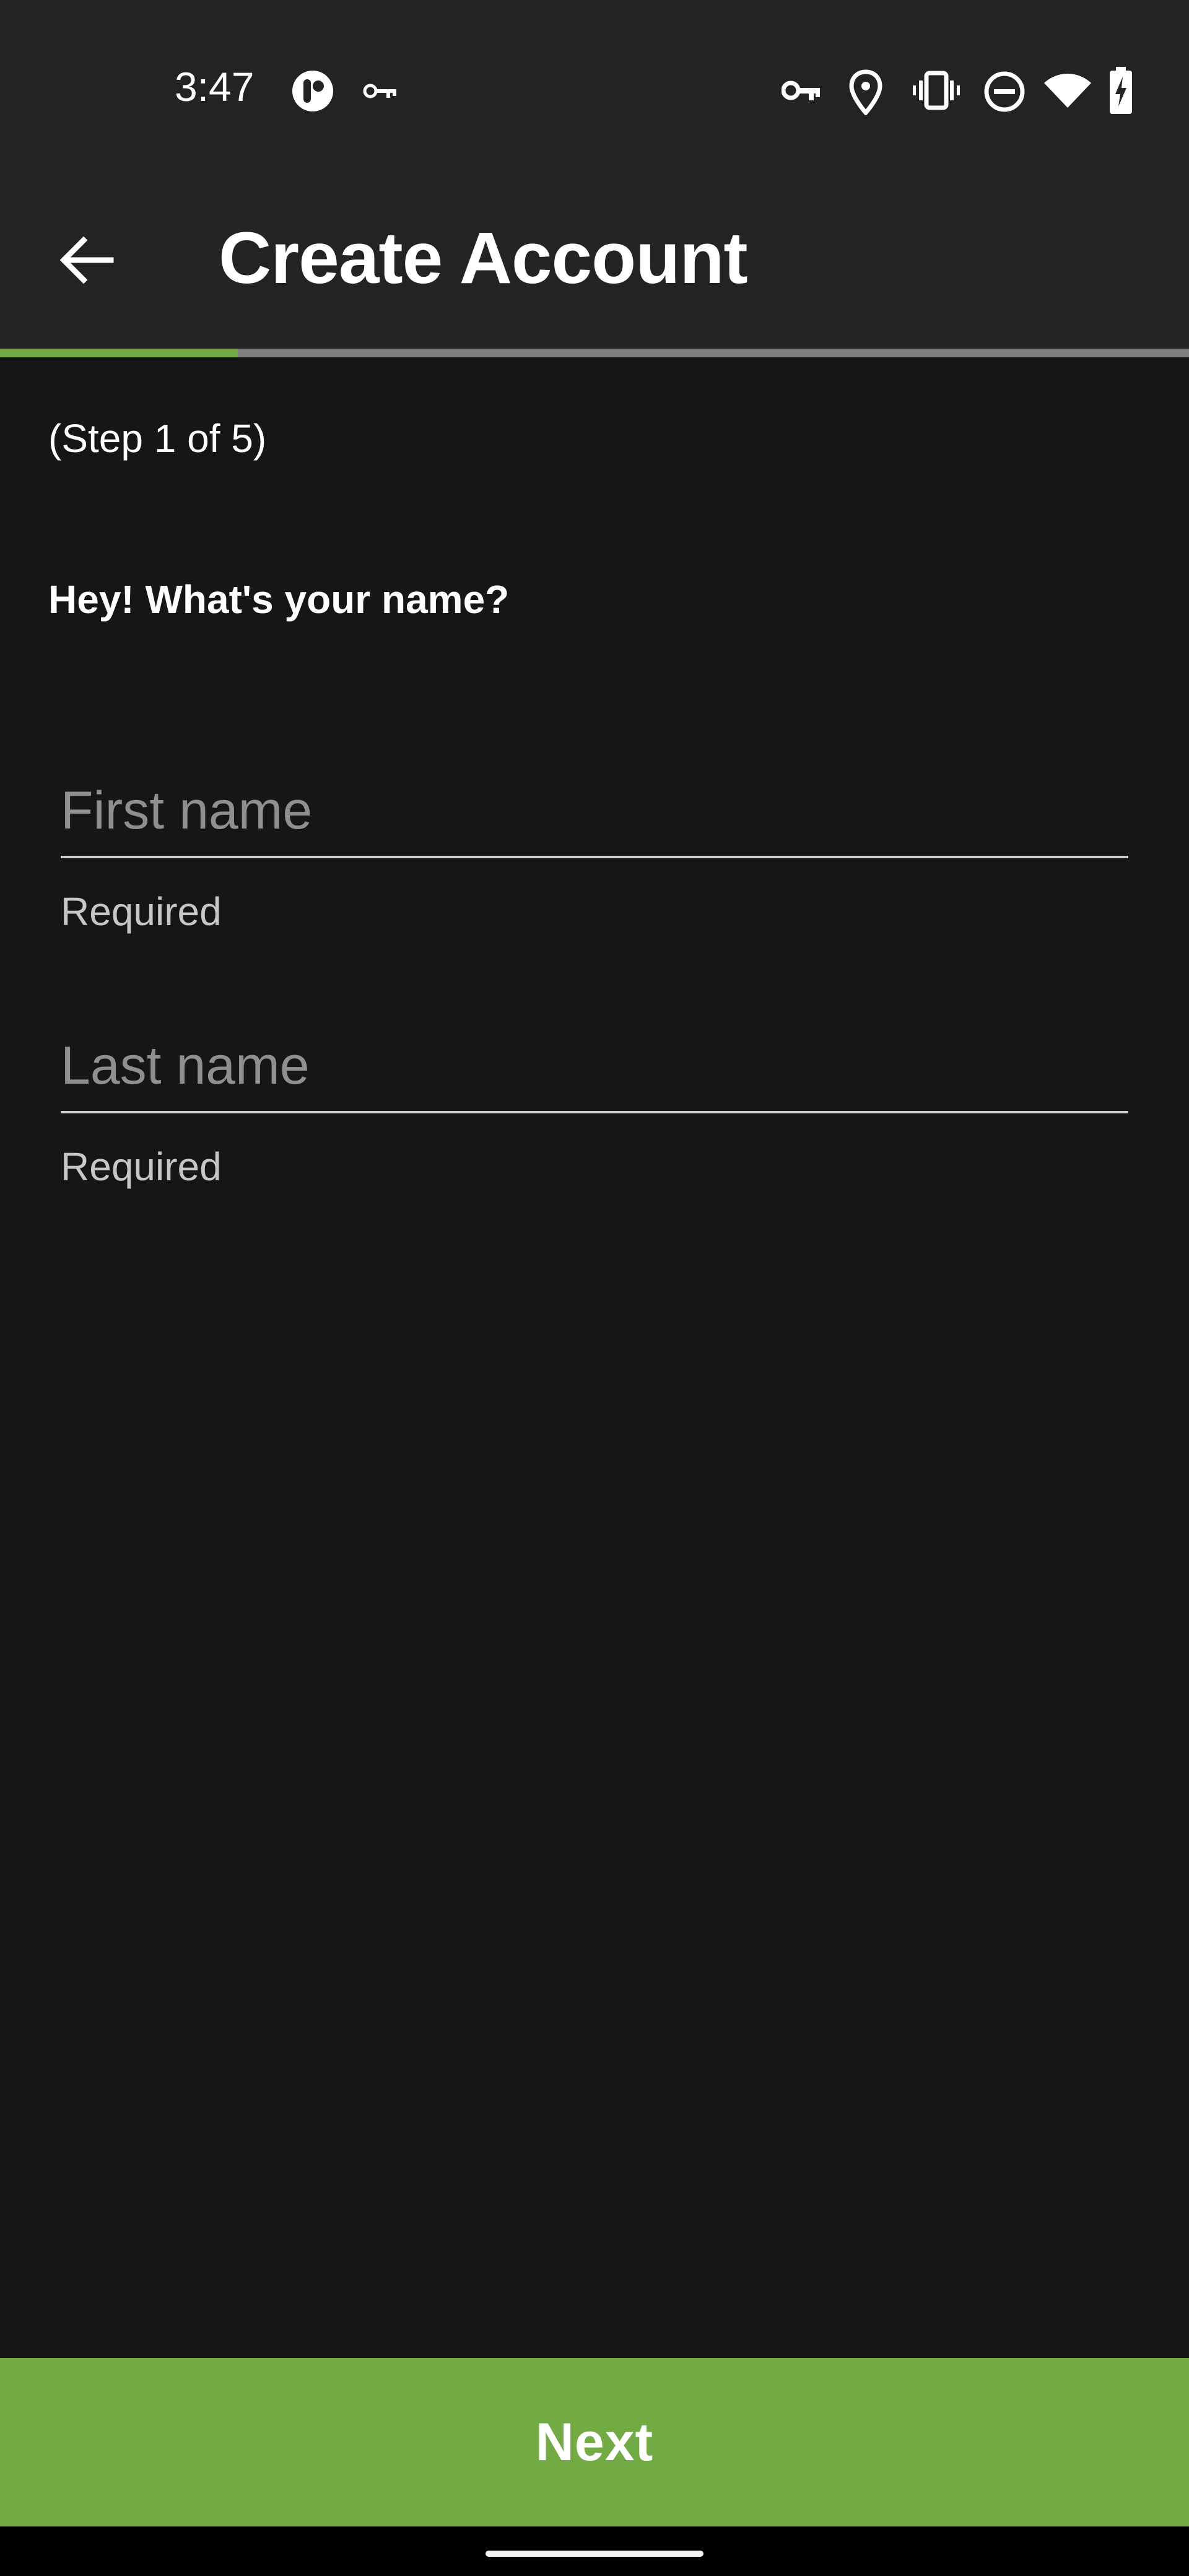 The image size is (1189, 2576). What do you see at coordinates (312, 91) in the screenshot?
I see `app-notification-icon` at bounding box center [312, 91].